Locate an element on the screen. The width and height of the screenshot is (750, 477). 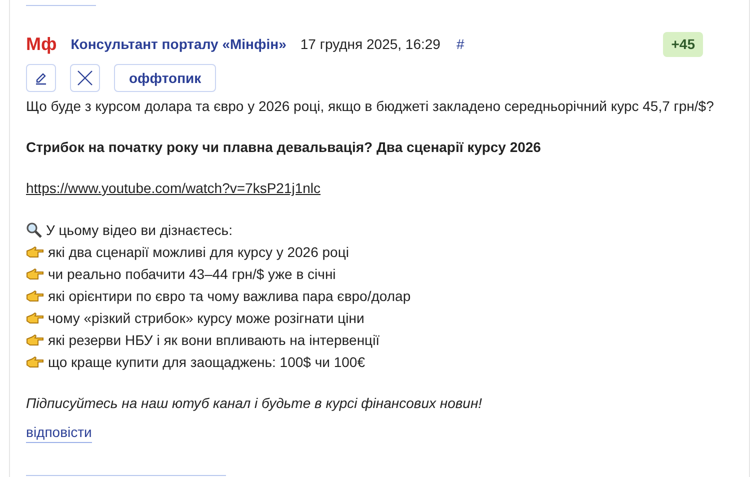
magnifier-icon is located at coordinates (34, 230).